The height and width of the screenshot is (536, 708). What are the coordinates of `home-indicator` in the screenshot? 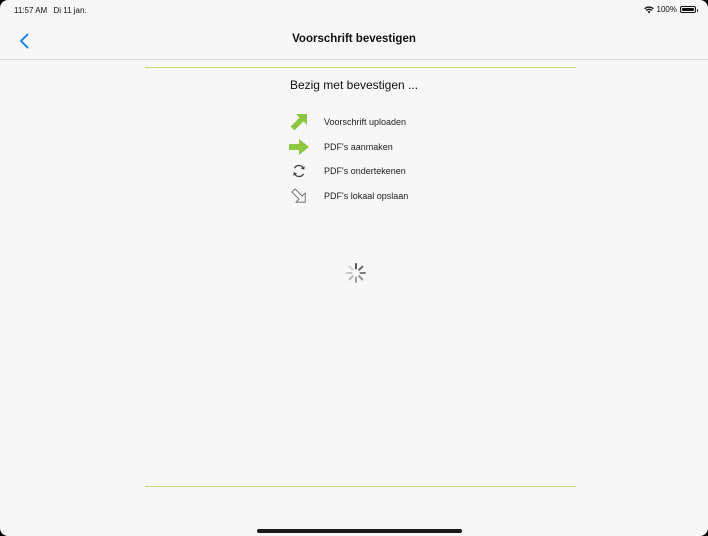 It's located at (359, 531).